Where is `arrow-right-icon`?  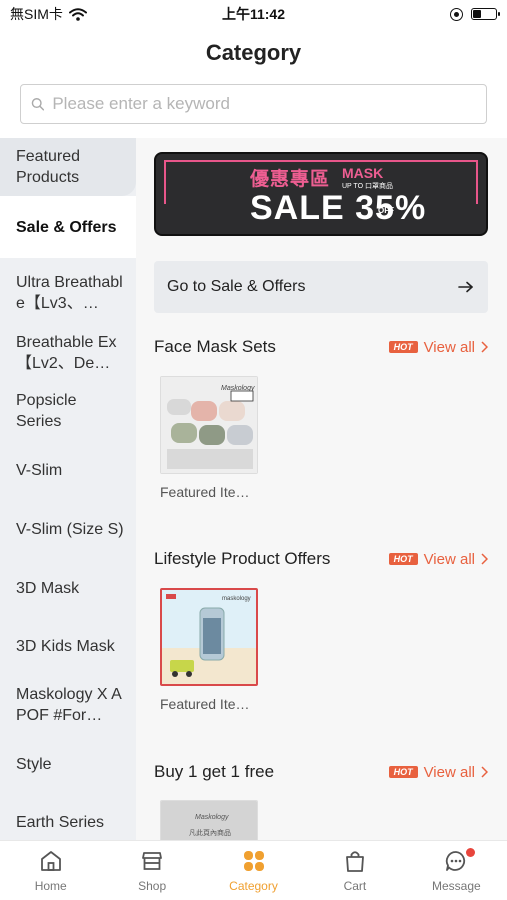
arrow-right-icon is located at coordinates (465, 287).